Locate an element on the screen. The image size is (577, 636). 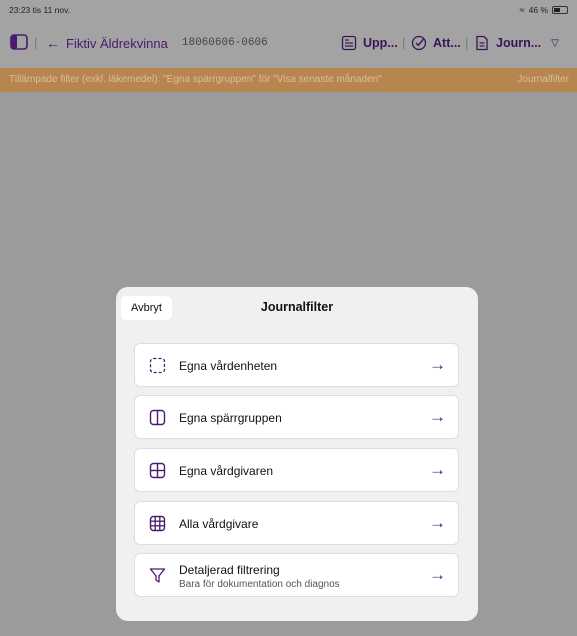
document-list-icon is located at coordinates (349, 43).